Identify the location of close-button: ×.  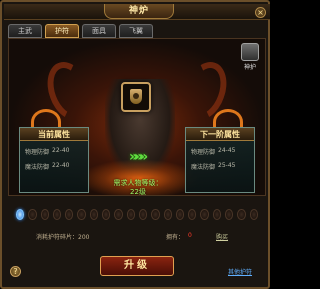
(260, 12).